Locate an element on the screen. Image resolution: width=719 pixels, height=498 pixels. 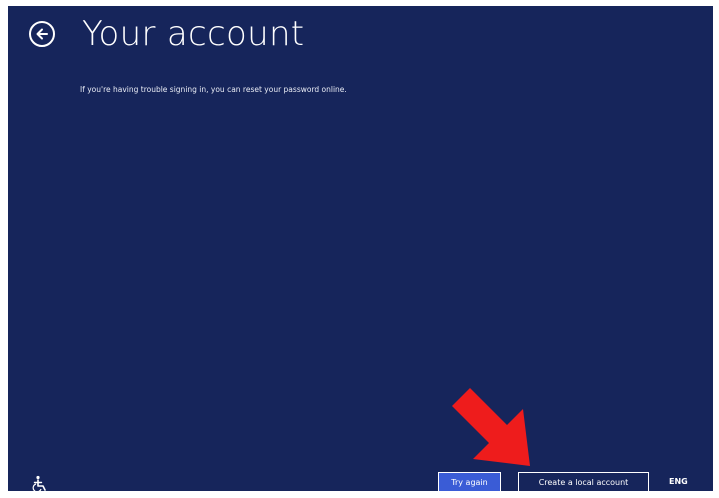
ease-of-access-icon is located at coordinates (40, 482).